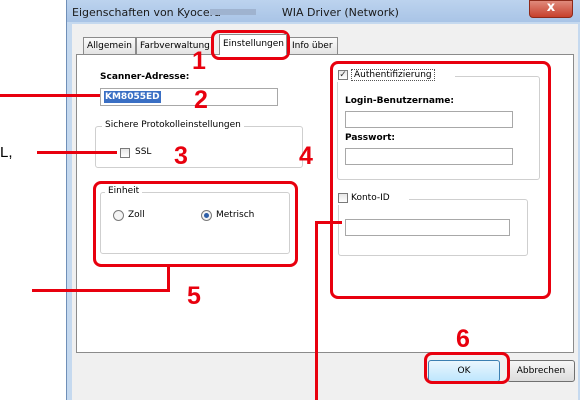 The width and height of the screenshot is (580, 400). Describe the element at coordinates (100, 290) in the screenshot. I see `pointer-line-5-horizontal` at that location.